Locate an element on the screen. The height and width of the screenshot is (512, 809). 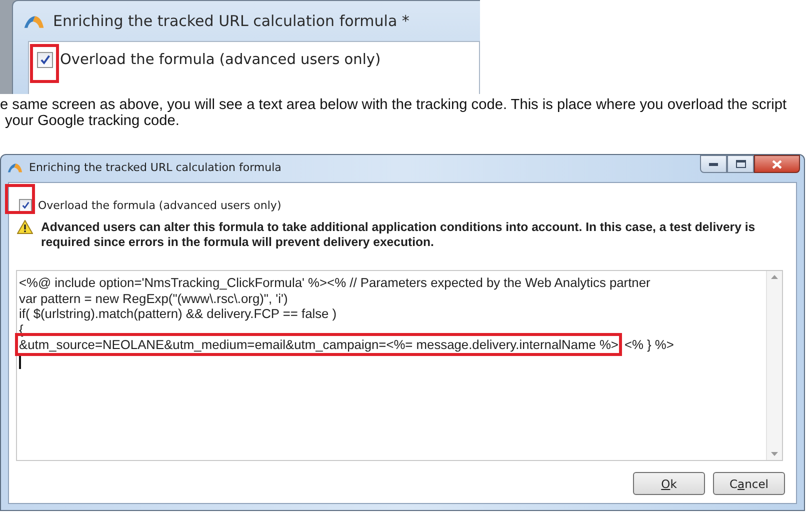
dialog-button: Ok is located at coordinates (669, 483).